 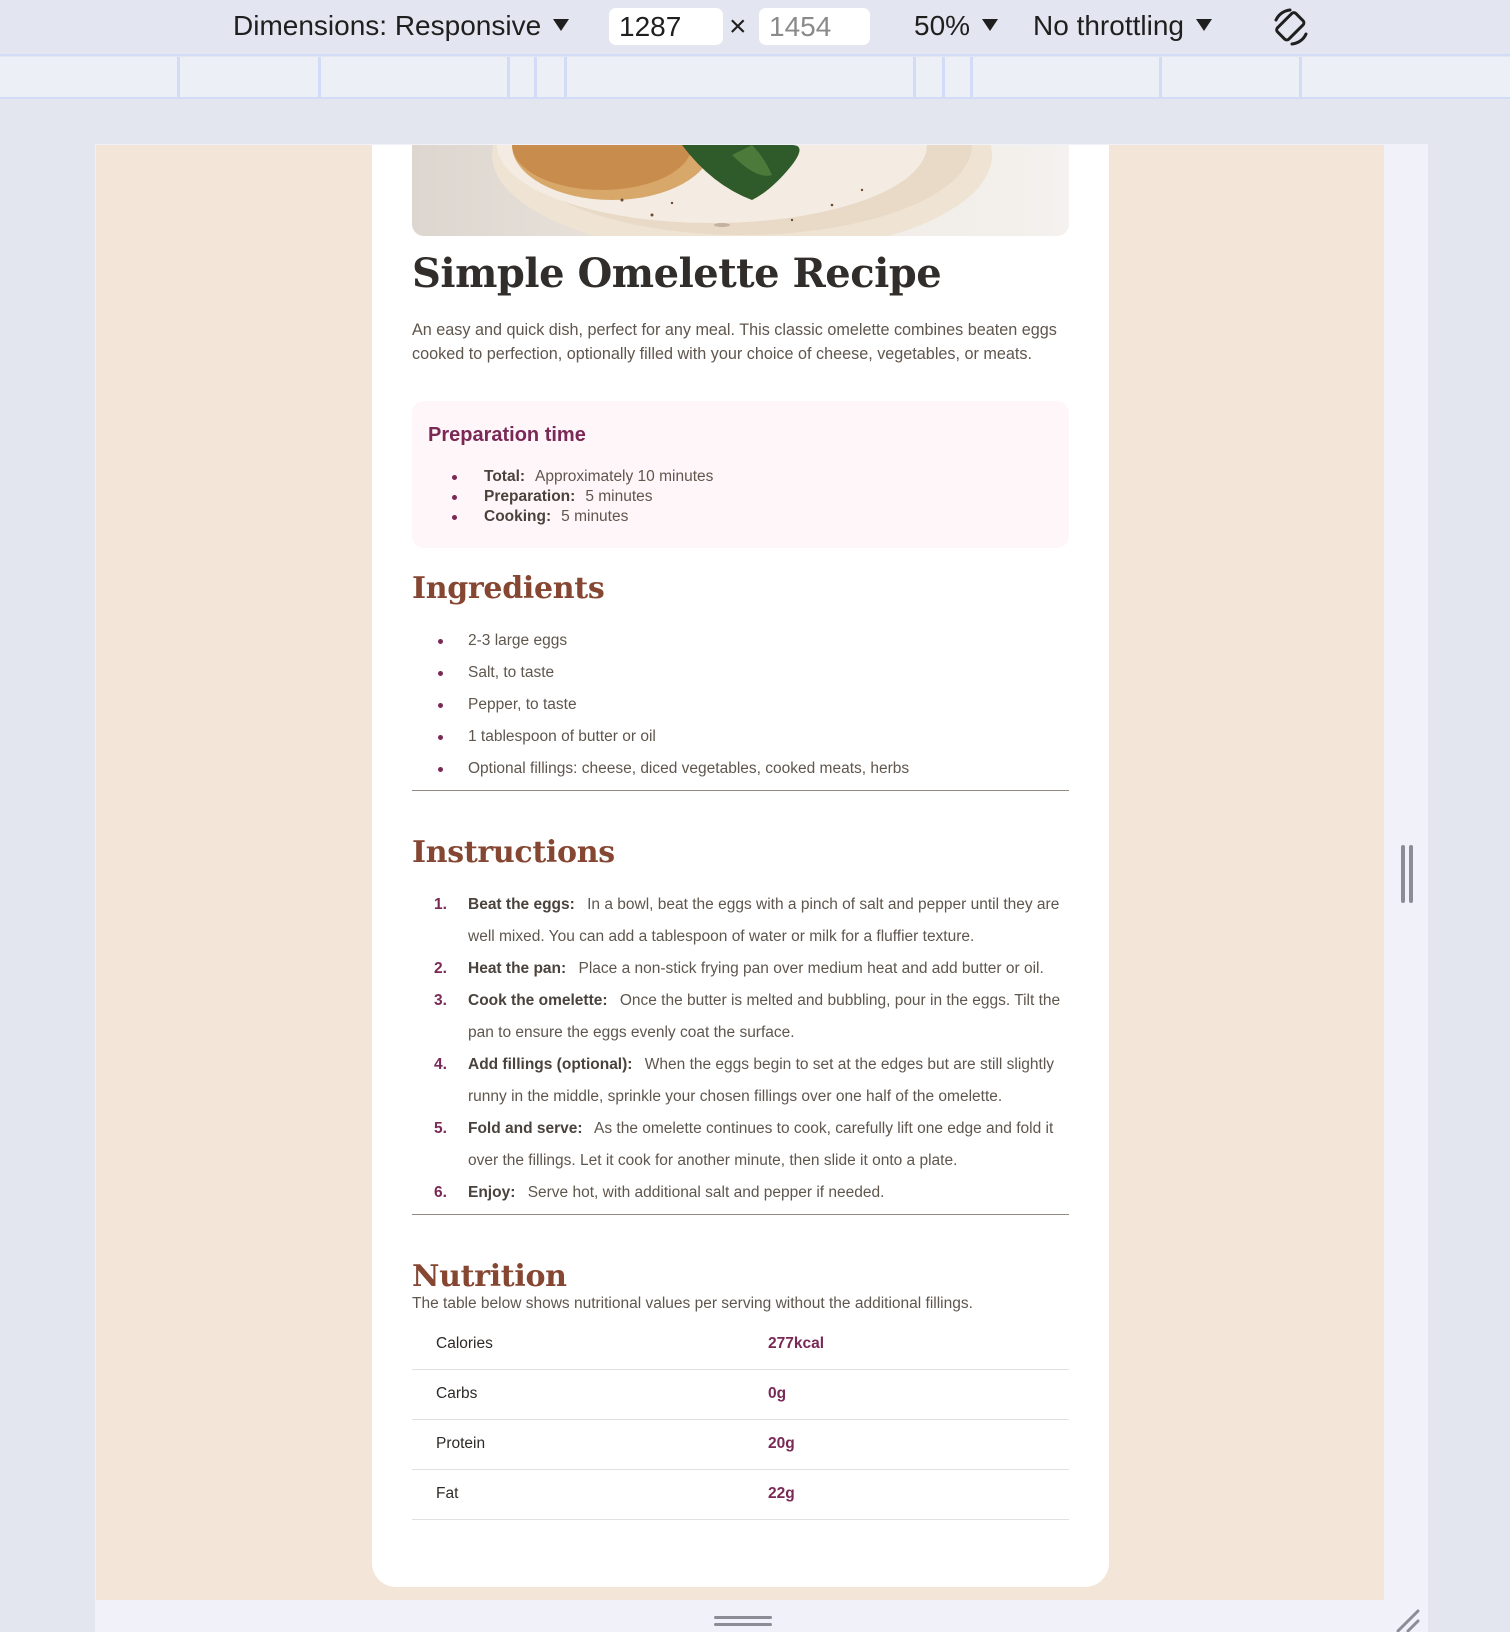 I want to click on instructions-heading: Instructions, so click(x=513, y=852).